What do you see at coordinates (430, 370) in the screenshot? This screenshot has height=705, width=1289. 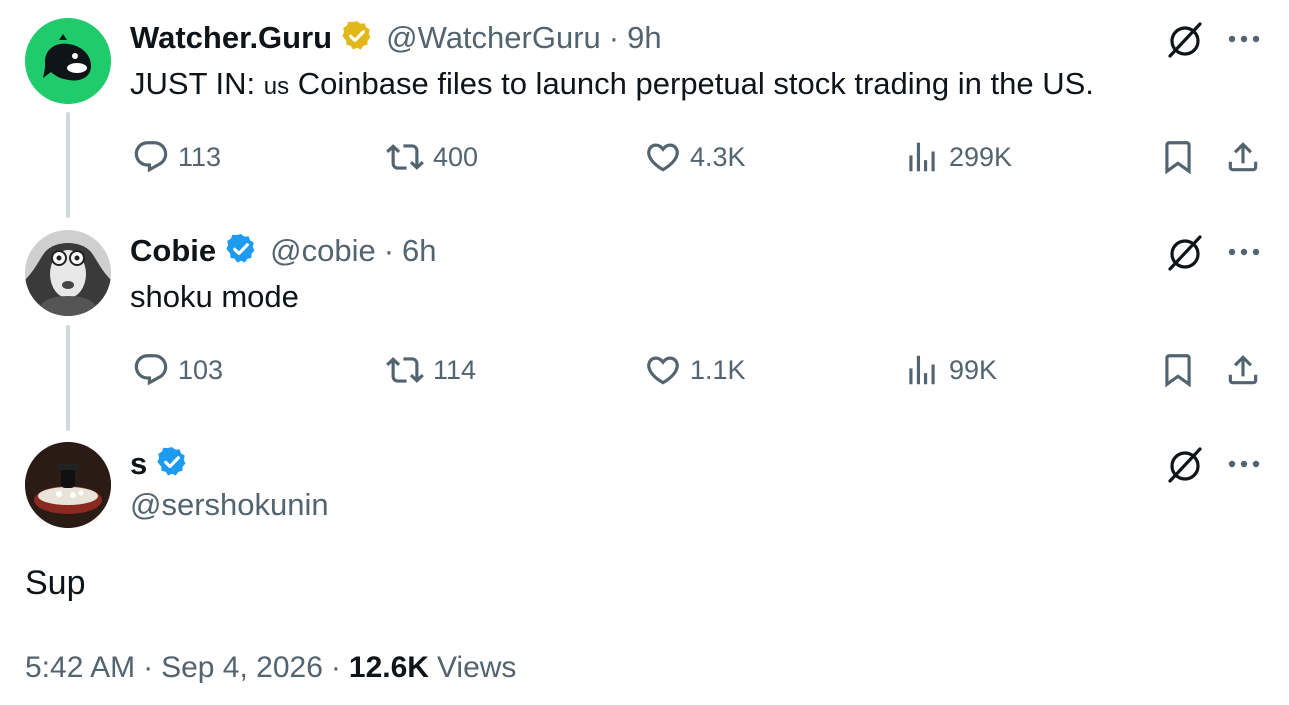 I see `repost-button: 114` at bounding box center [430, 370].